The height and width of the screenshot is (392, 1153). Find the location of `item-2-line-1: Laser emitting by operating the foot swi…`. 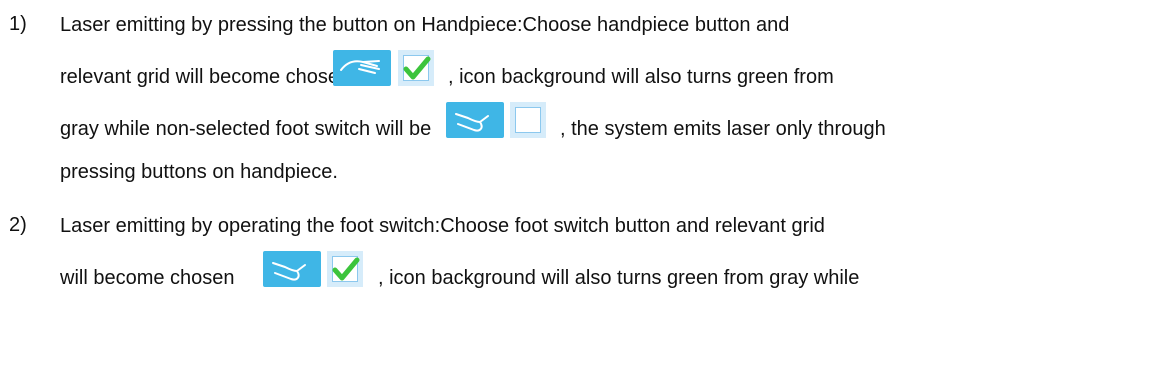

item-2-line-1: Laser emitting by operating the foot swi… is located at coordinates (598, 226).